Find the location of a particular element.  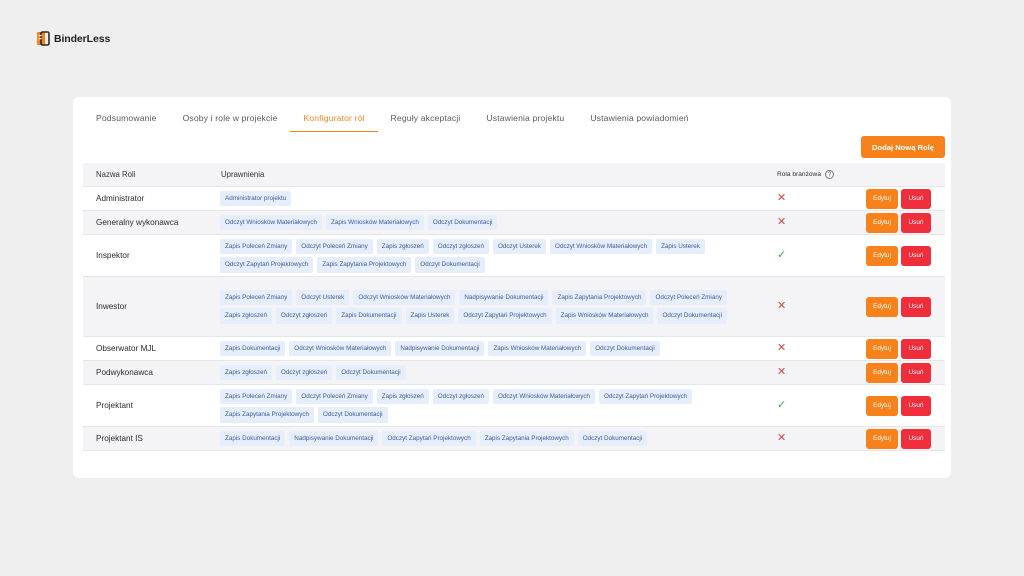

role-name: Administrator is located at coordinates (120, 198).